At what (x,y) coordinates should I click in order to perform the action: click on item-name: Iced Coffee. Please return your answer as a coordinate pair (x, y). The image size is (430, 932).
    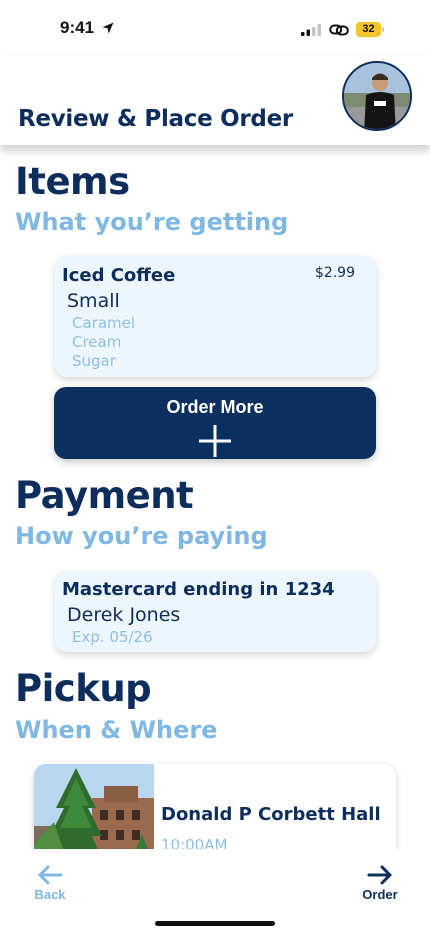
    Looking at the image, I should click on (119, 275).